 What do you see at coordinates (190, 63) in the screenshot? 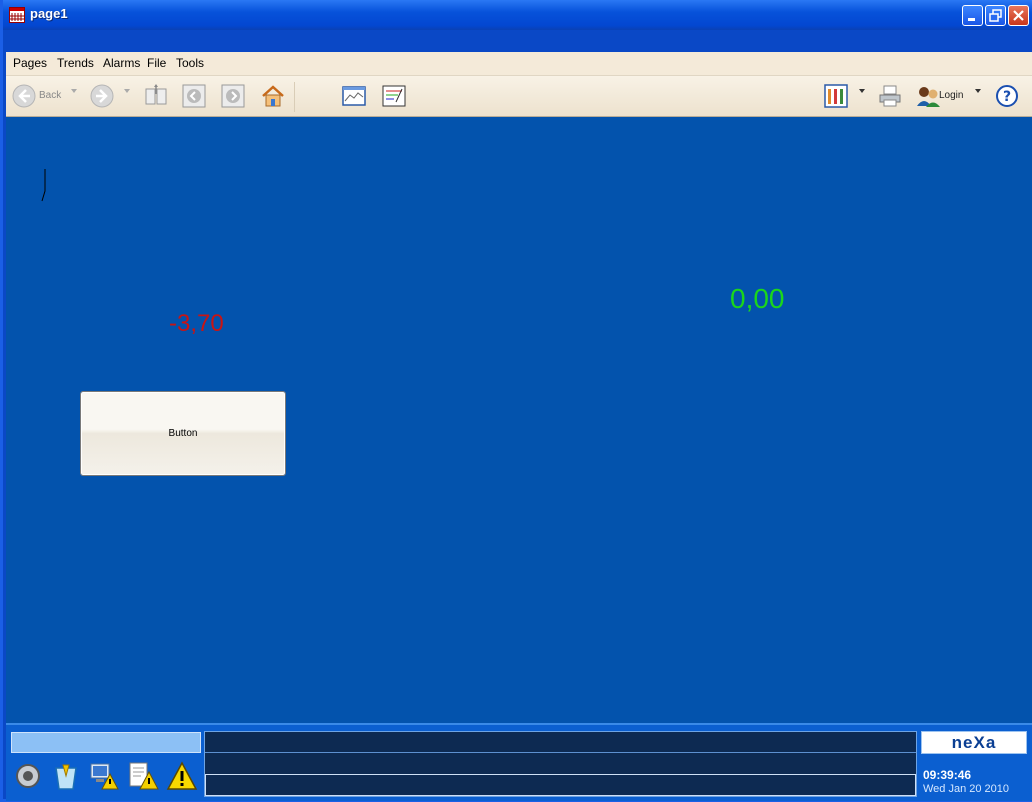
I see `menu-tools: Tools` at bounding box center [190, 63].